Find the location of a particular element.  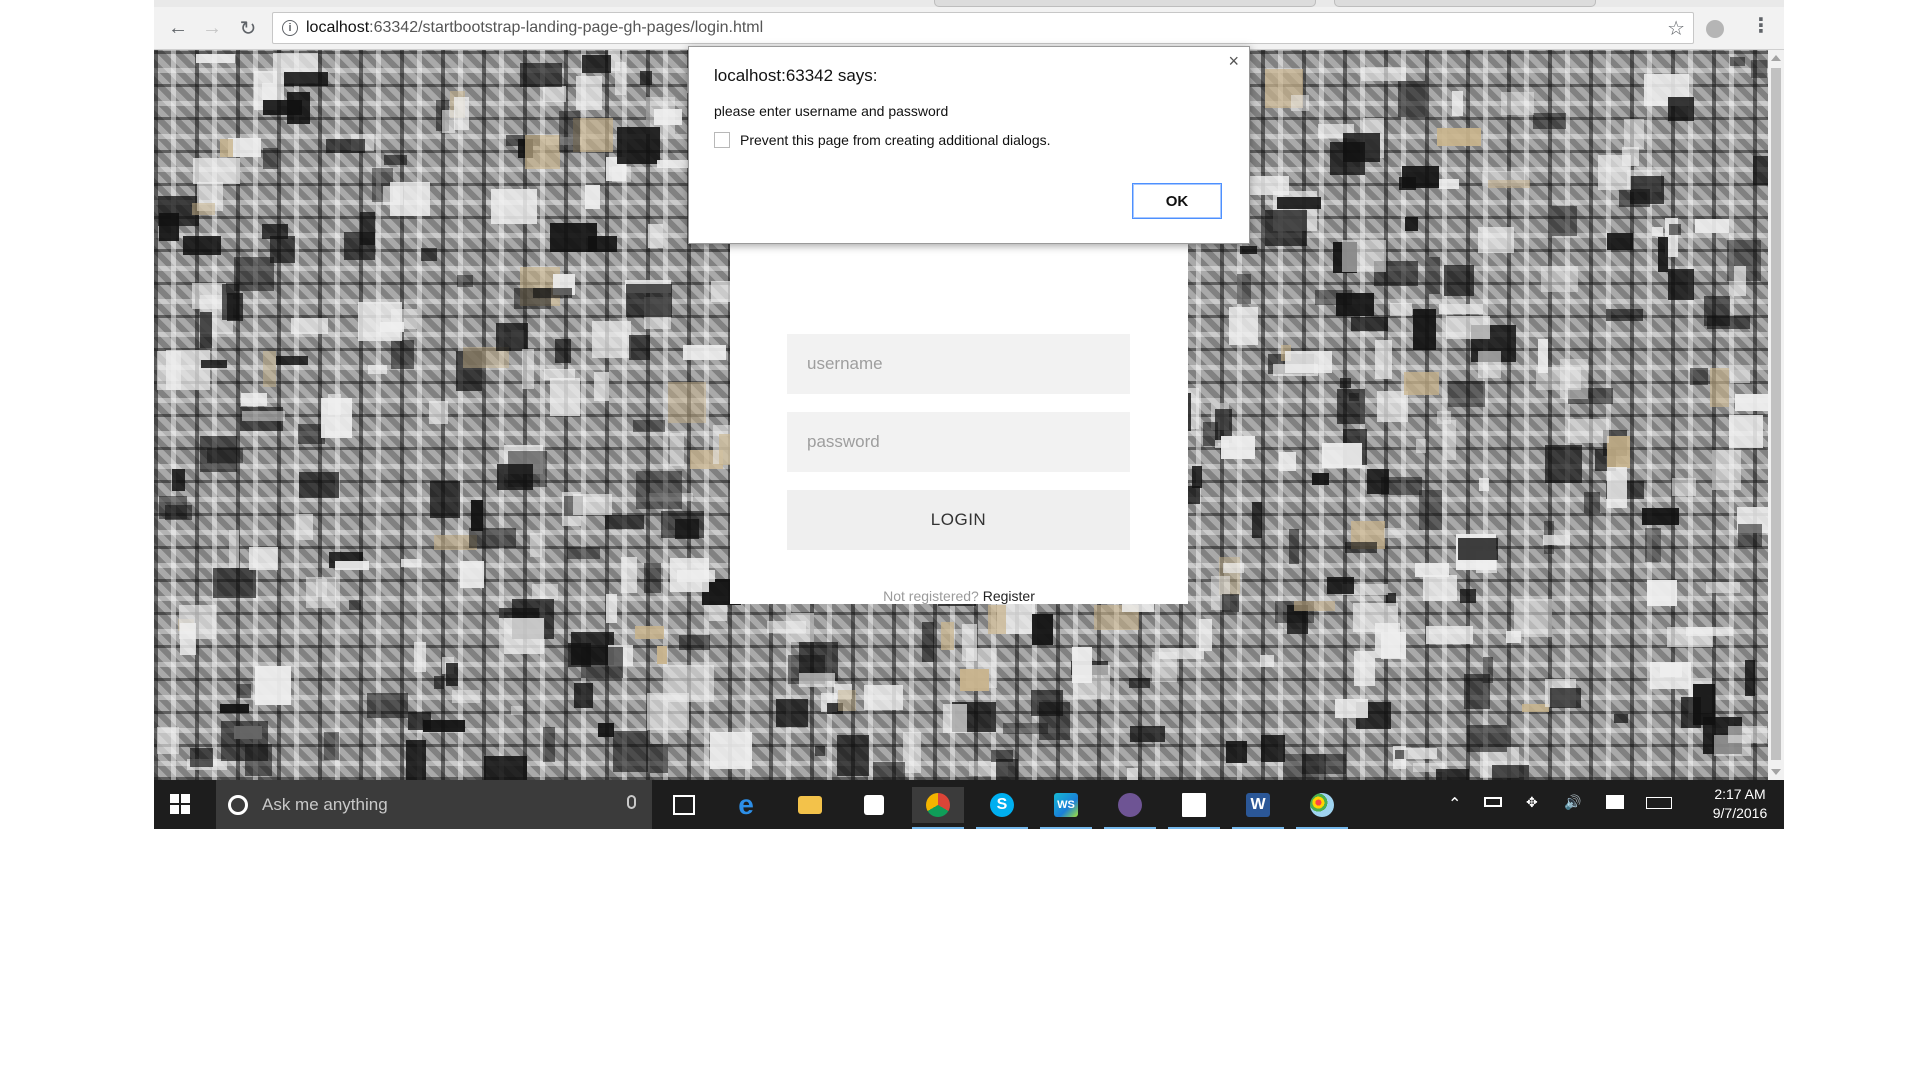

skype-icon: S is located at coordinates (1002, 808).